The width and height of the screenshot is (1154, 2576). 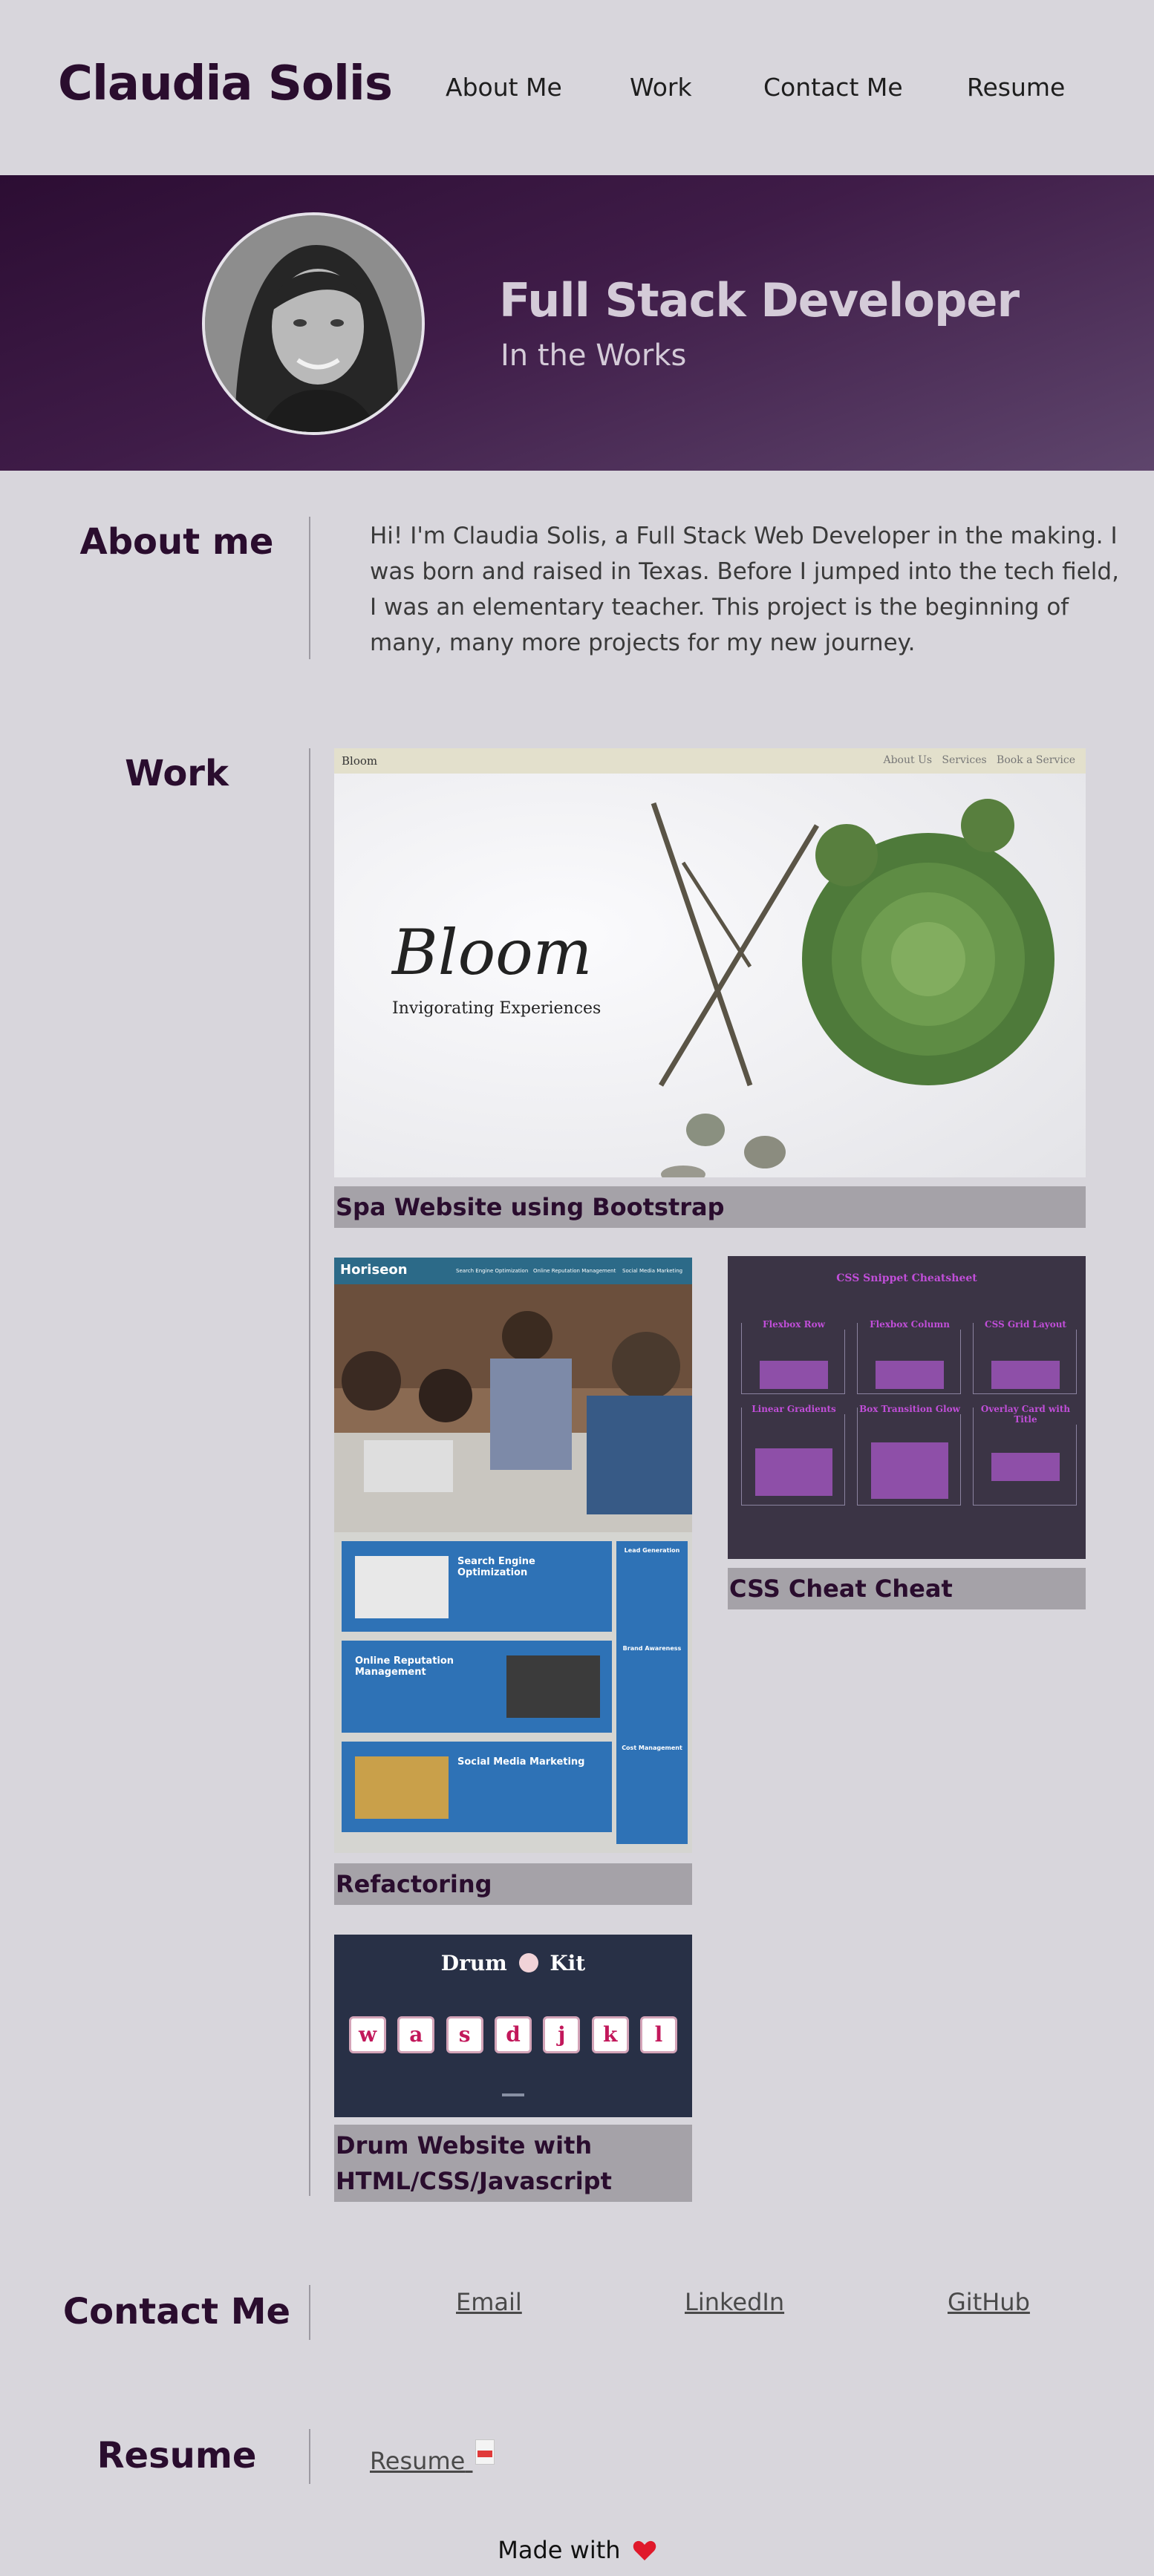 What do you see at coordinates (309, 588) in the screenshot?
I see `about-divider` at bounding box center [309, 588].